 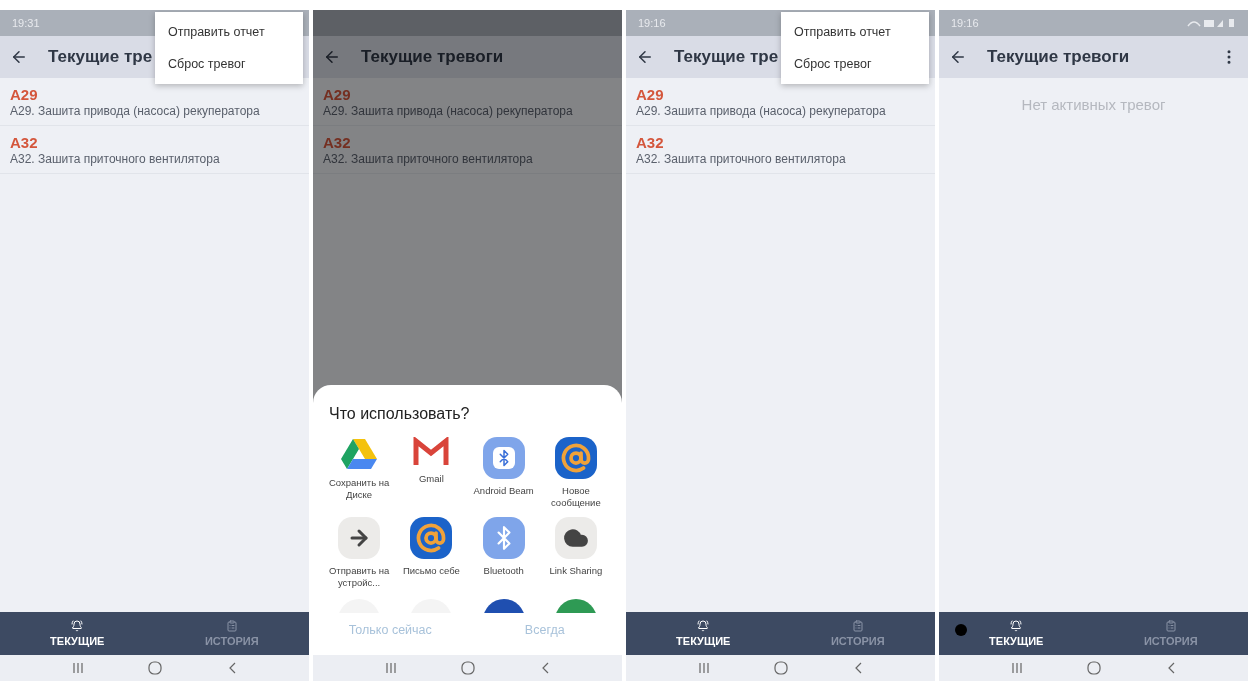 What do you see at coordinates (503, 491) in the screenshot?
I see `app-label: Android Beam` at bounding box center [503, 491].